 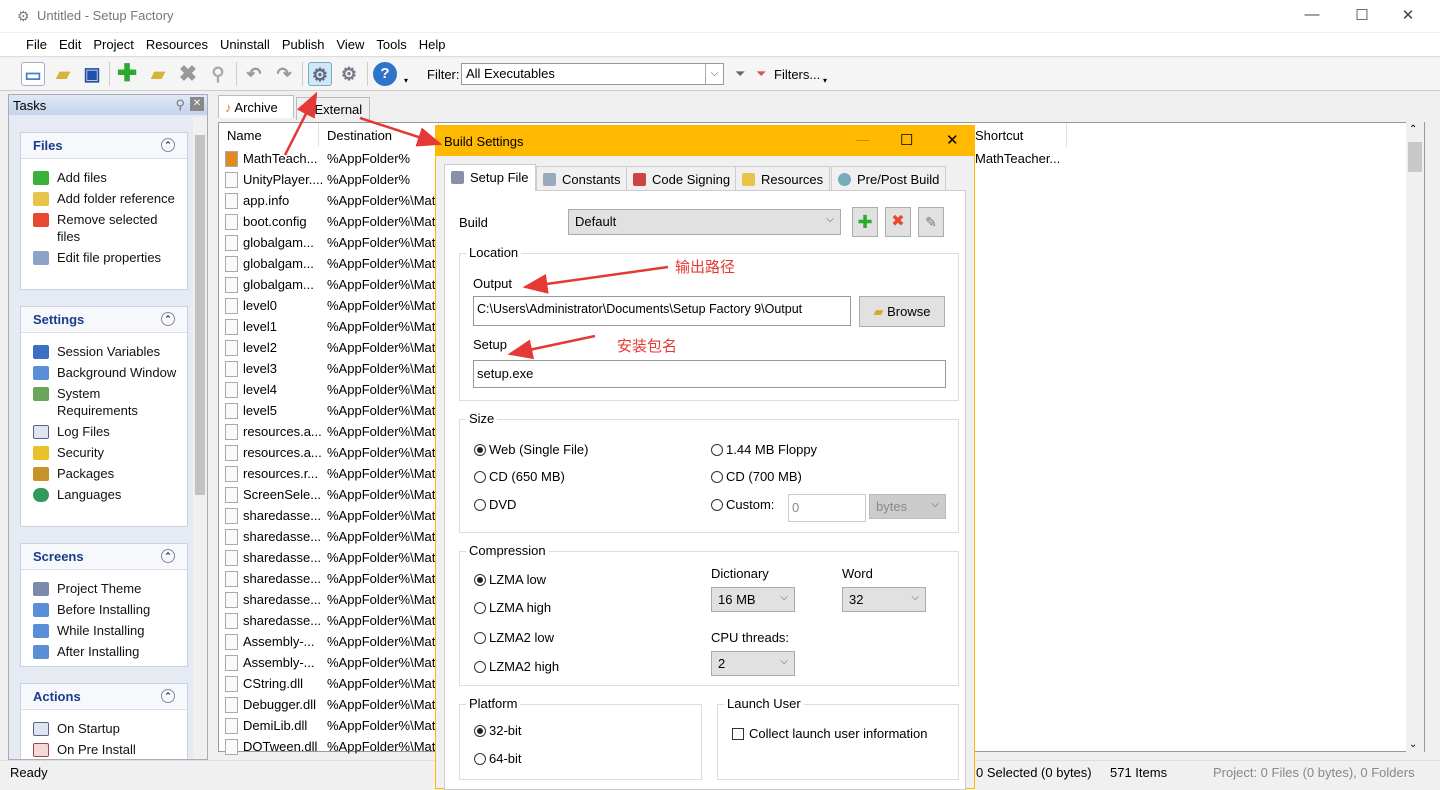 What do you see at coordinates (338, 109) in the screenshot?
I see `tab-label: External` at bounding box center [338, 109].